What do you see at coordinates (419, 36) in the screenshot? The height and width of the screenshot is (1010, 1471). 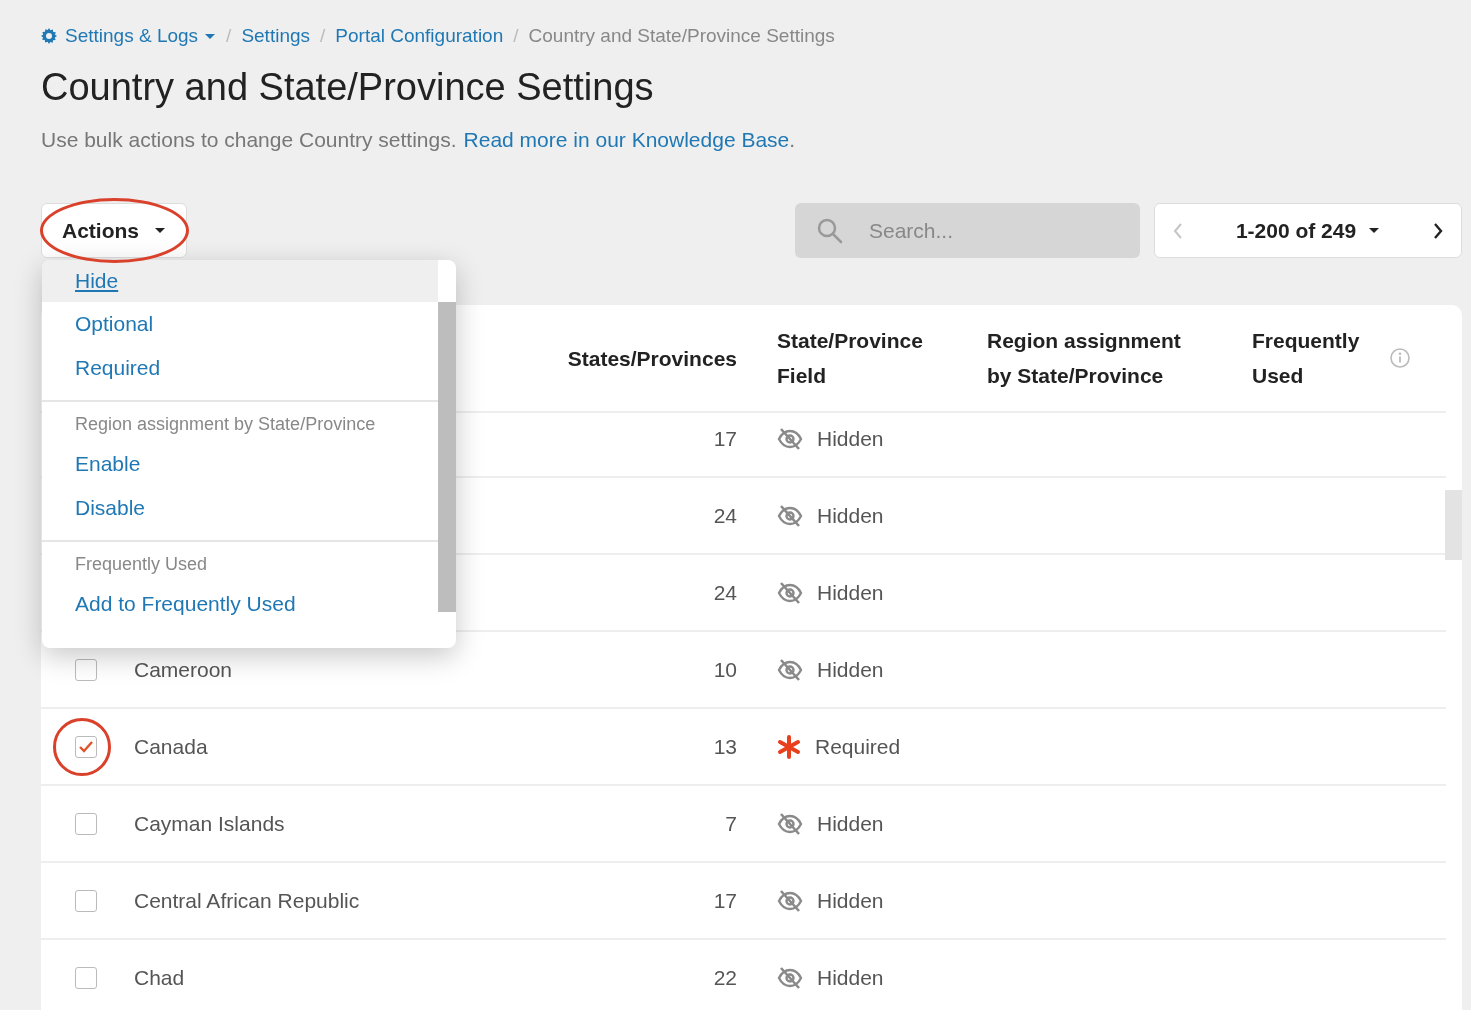 I see `breadcrumb-link: Portal Configuration` at bounding box center [419, 36].